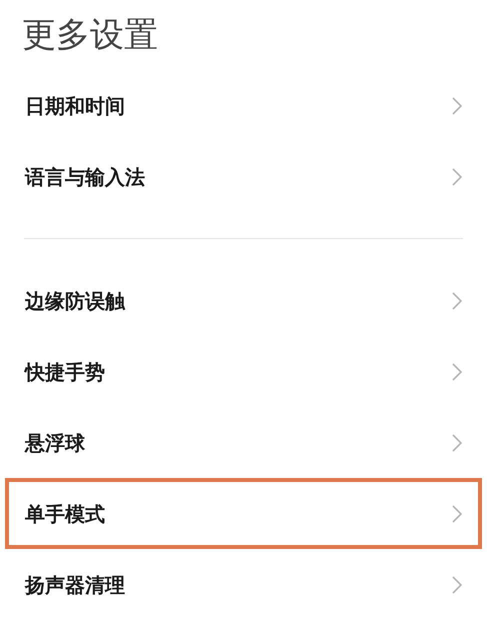 This screenshot has height=620, width=487. I want to click on page-title: 更多设置, so click(90, 35).